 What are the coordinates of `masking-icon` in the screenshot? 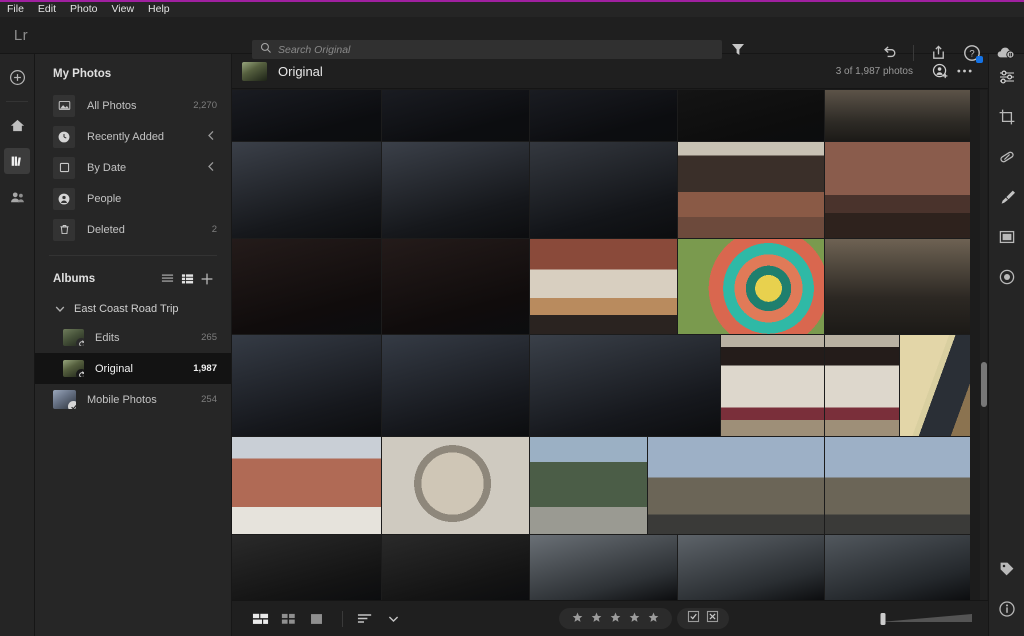 It's located at (1007, 237).